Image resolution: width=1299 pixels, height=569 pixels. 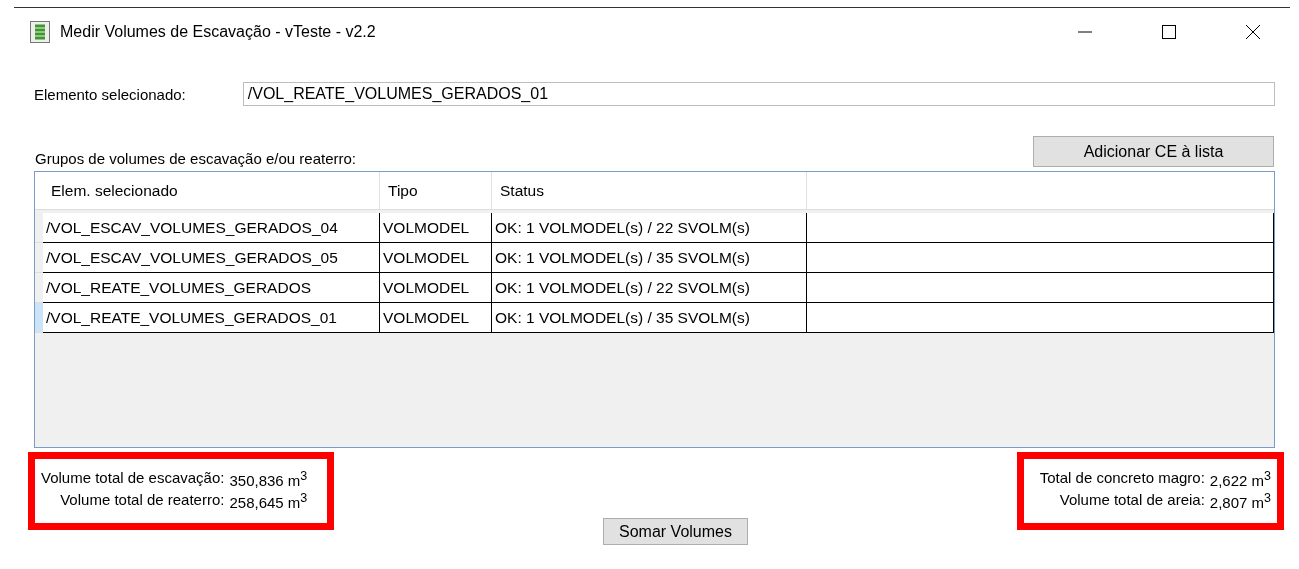 What do you see at coordinates (1169, 32) in the screenshot?
I see `maximize-icon` at bounding box center [1169, 32].